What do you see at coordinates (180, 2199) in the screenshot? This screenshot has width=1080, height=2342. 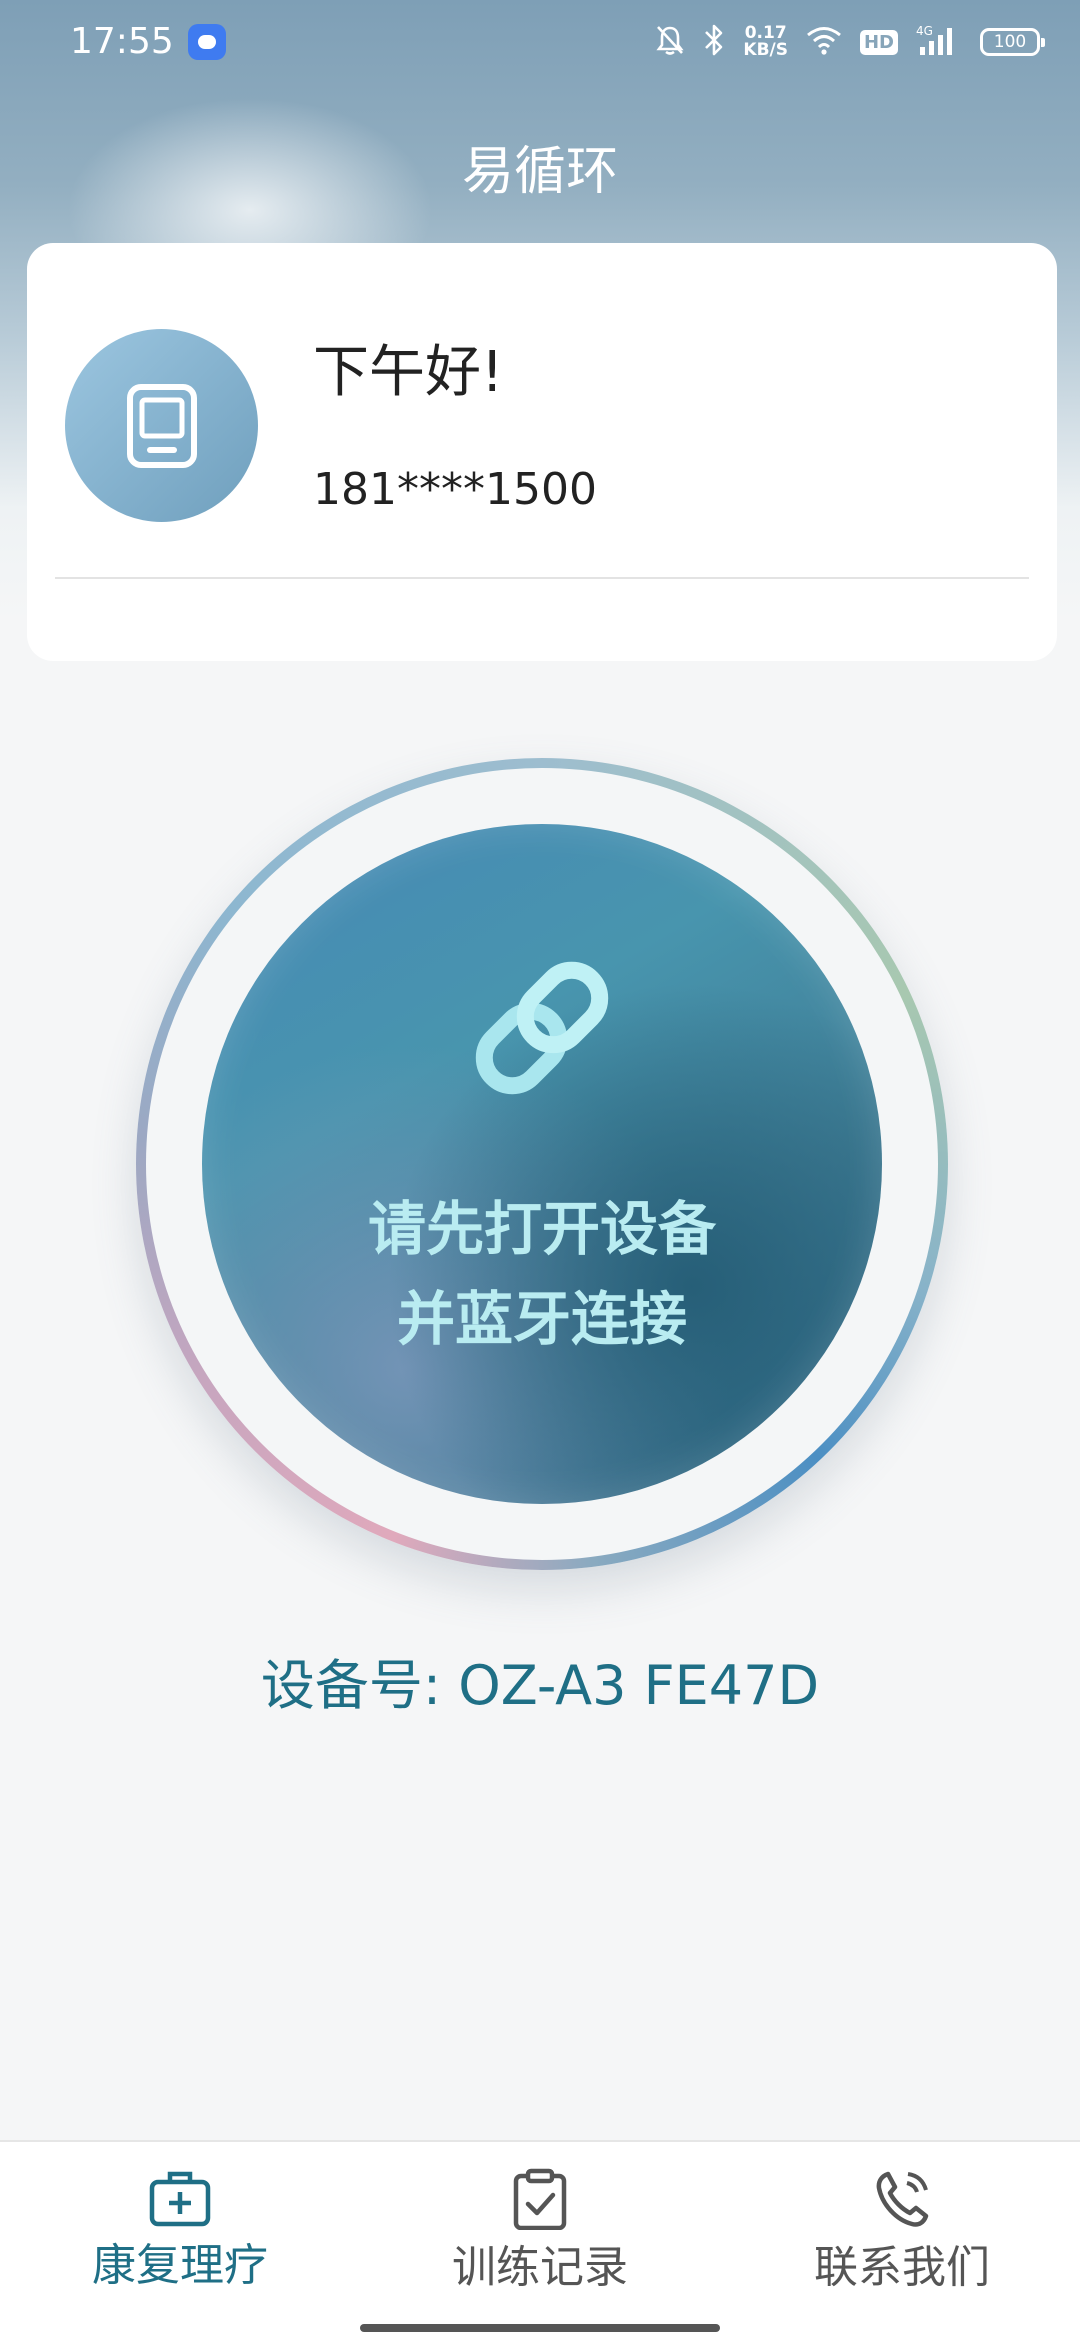 I see `medical-kit-icon` at bounding box center [180, 2199].